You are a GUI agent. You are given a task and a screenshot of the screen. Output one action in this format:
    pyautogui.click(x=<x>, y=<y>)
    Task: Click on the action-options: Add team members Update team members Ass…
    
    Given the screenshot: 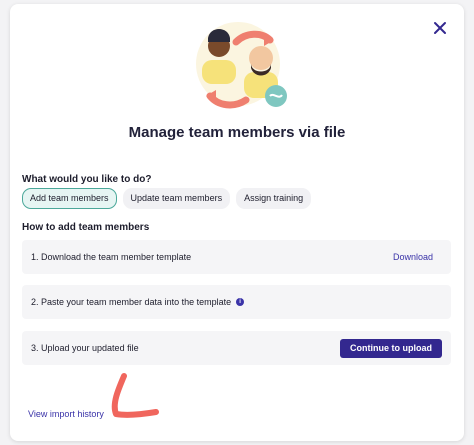 What is the action you would take?
    pyautogui.click(x=167, y=198)
    